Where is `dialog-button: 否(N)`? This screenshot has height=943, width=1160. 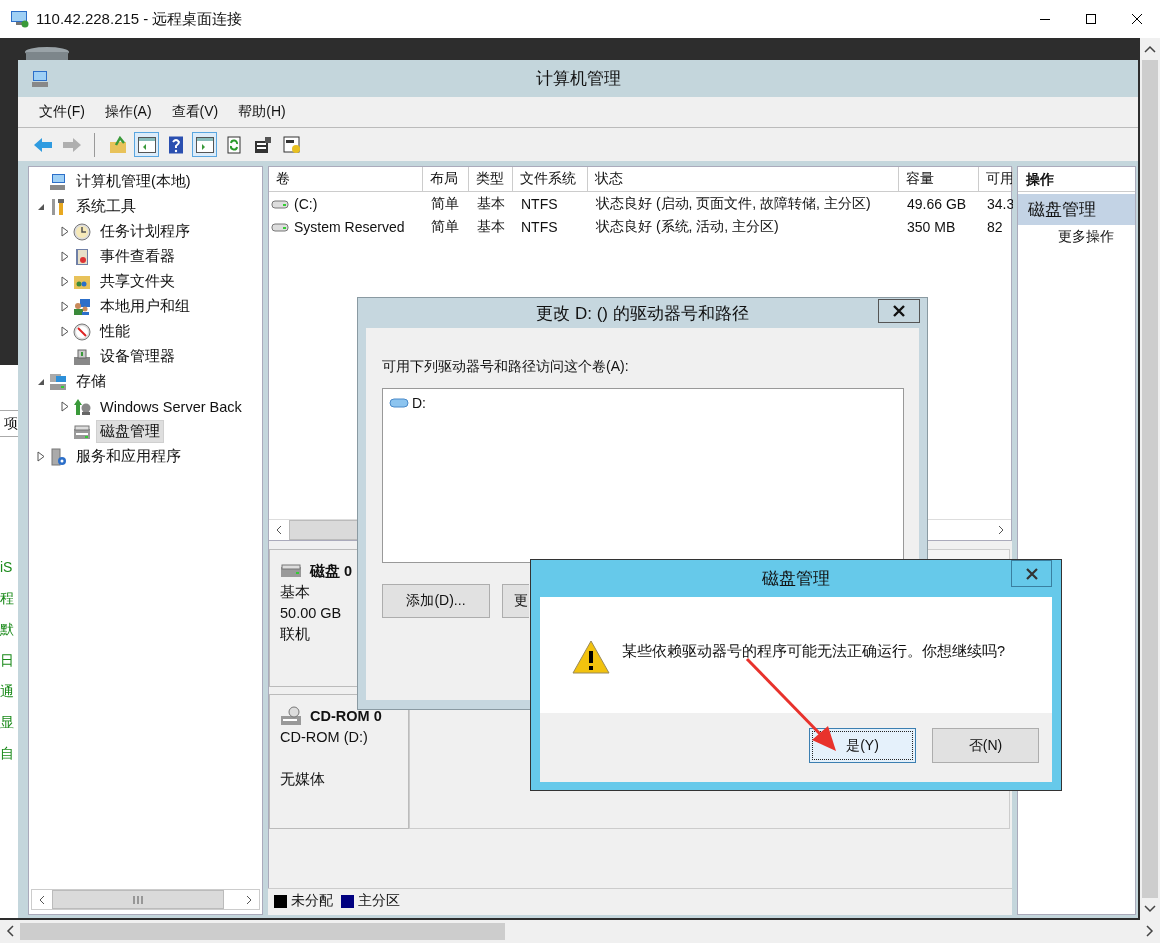
dialog-button: 否(N) is located at coordinates (985, 745).